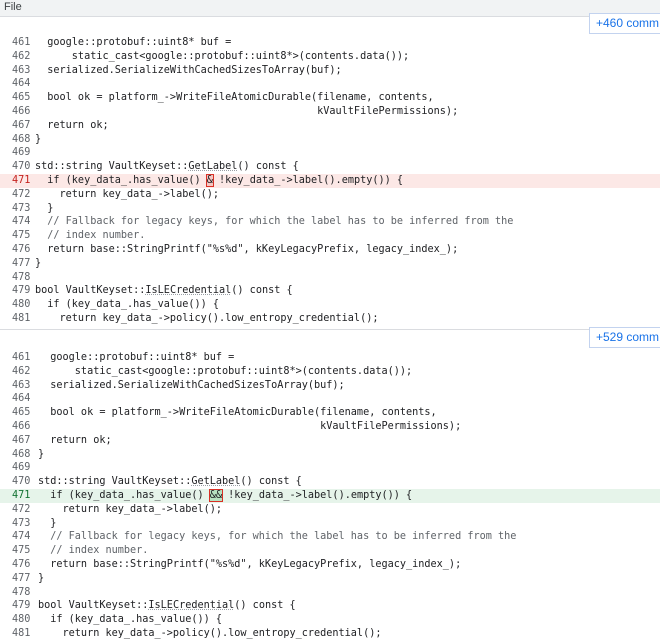  Describe the element at coordinates (330, 153) in the screenshot. I see `code-line: 469` at that location.